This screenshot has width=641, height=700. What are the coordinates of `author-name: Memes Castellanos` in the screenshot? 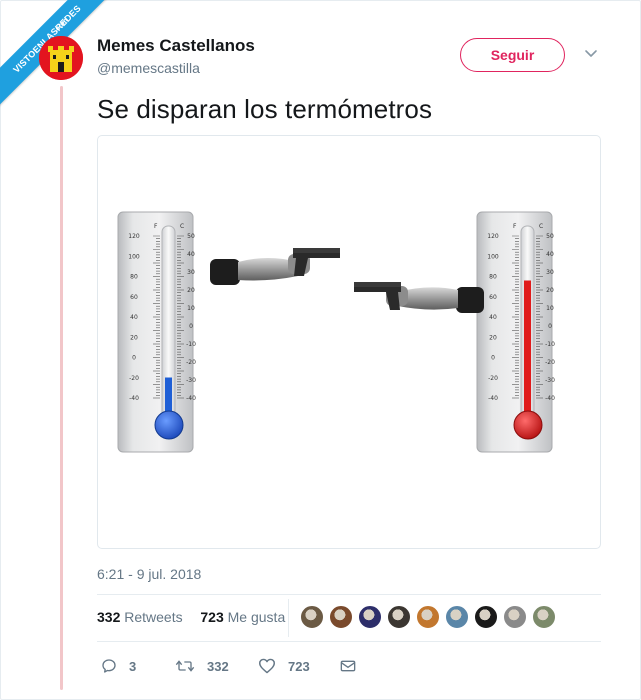 It's located at (176, 46).